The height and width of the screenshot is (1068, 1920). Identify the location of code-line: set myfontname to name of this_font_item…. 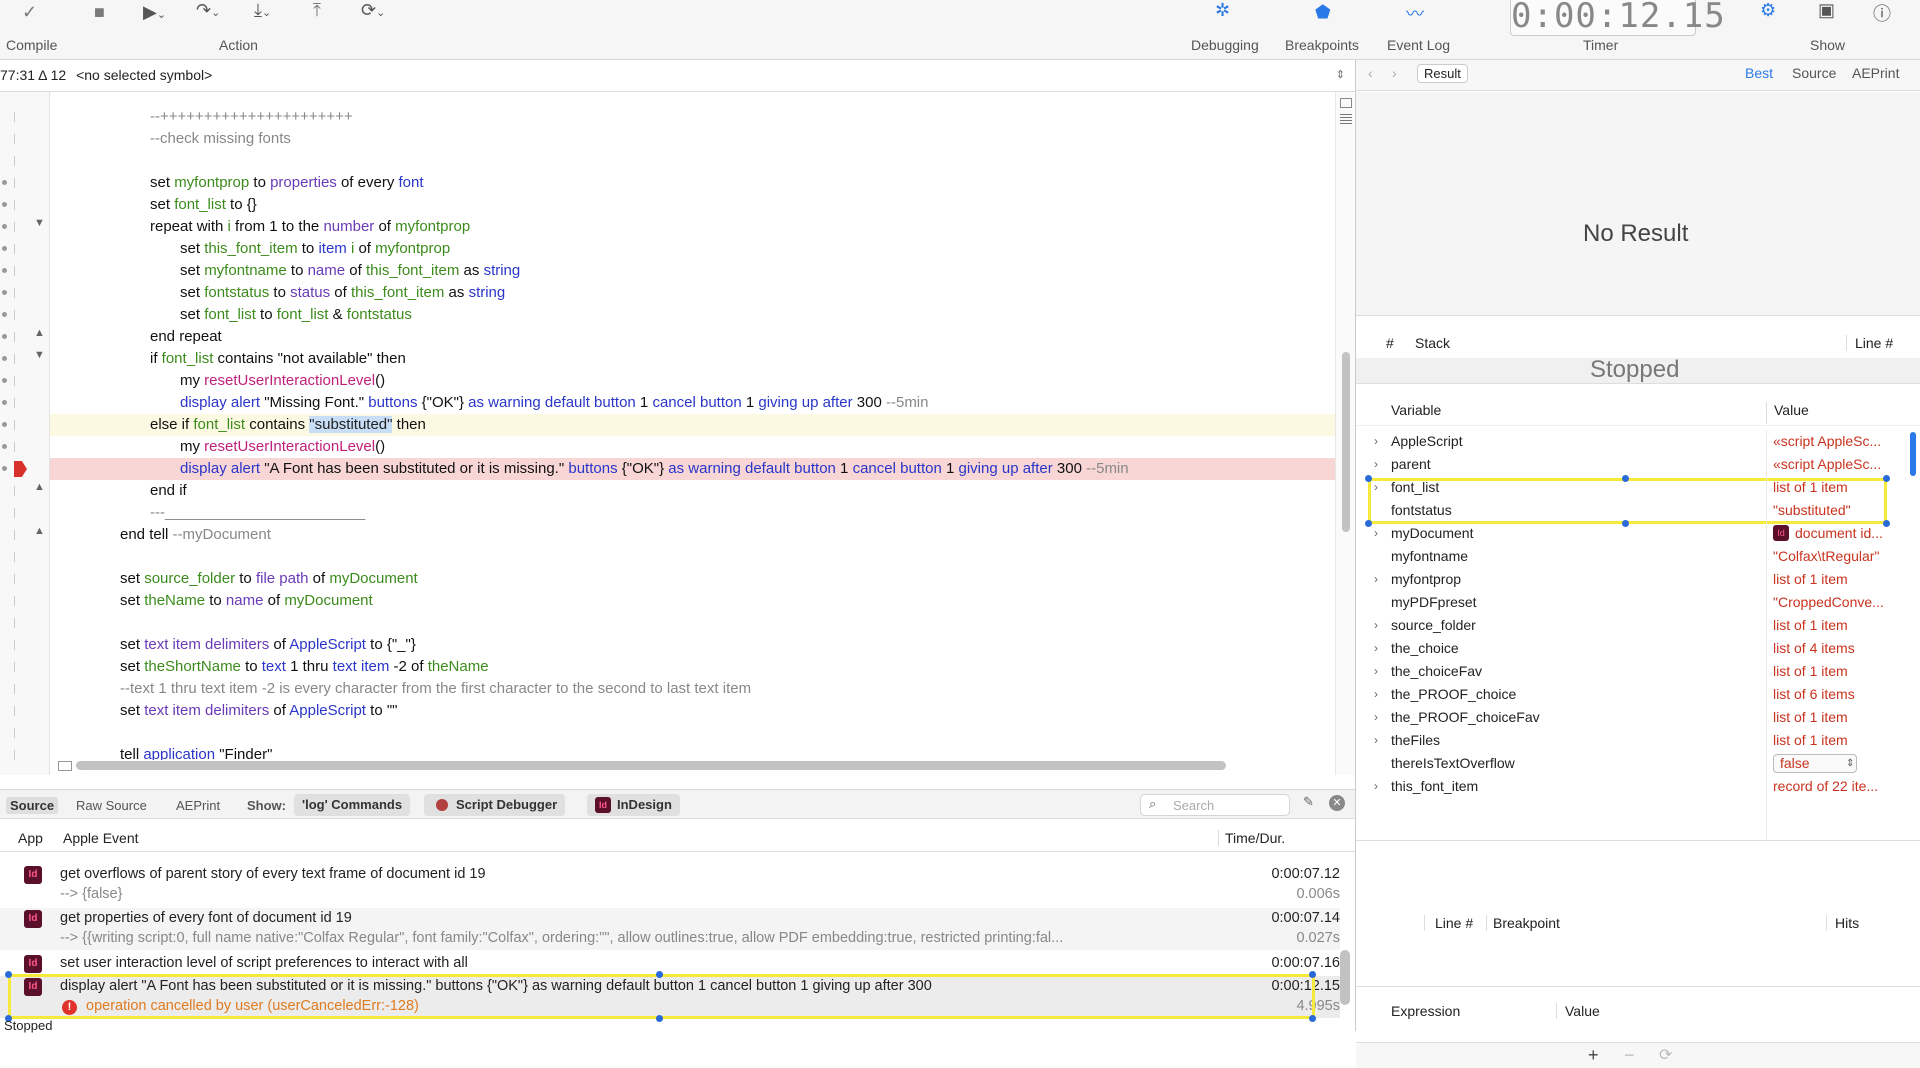
(692, 271).